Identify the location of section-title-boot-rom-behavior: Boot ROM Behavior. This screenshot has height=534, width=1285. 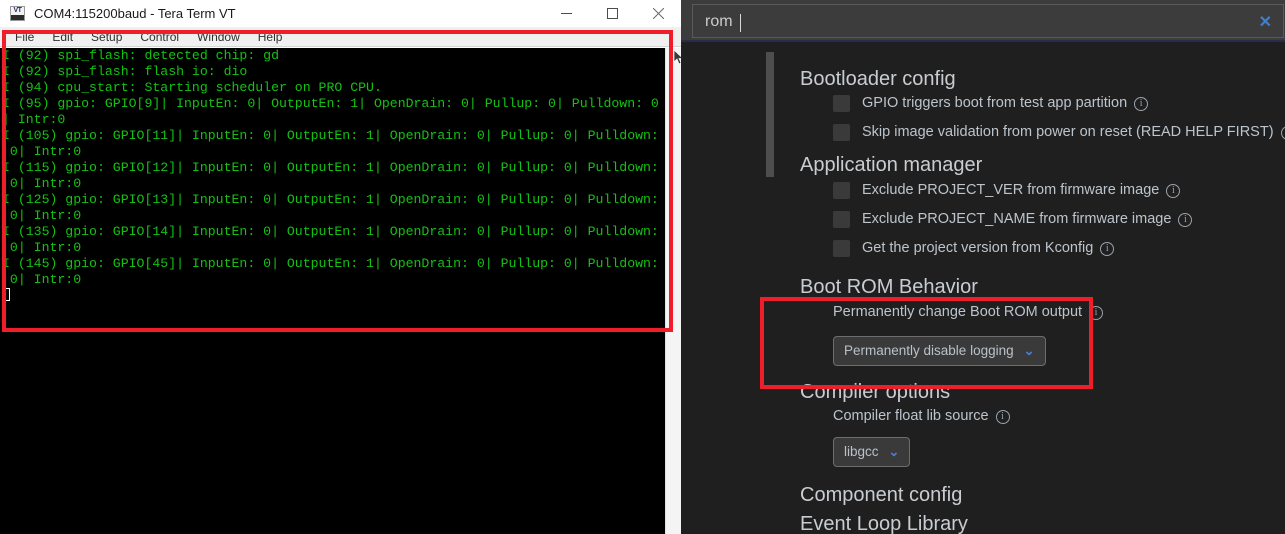
(889, 287).